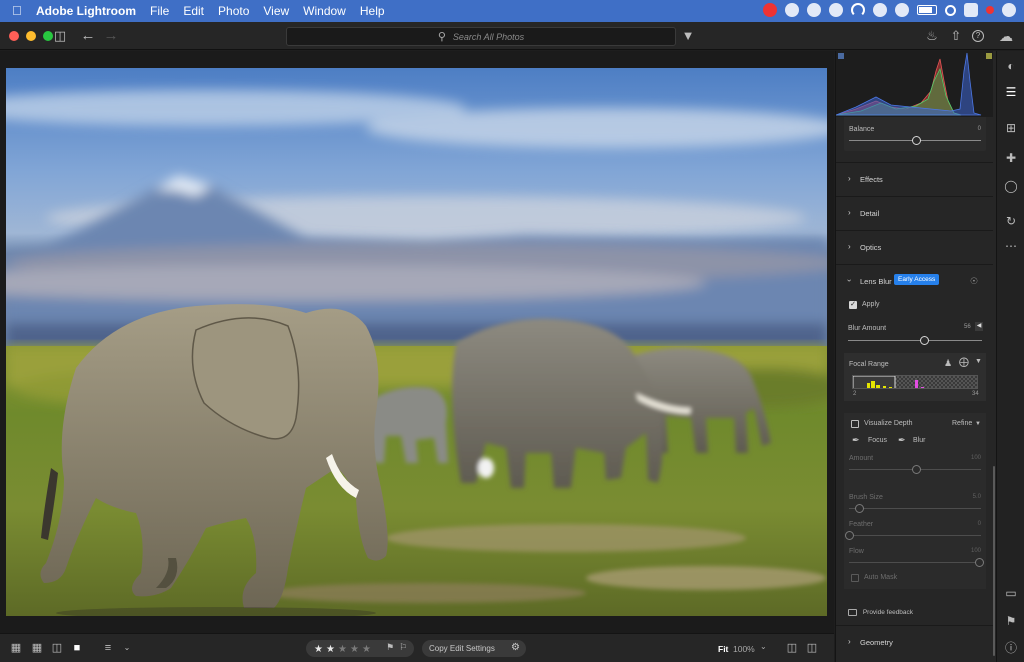  I want to click on more-icon: ⋯, so click(1011, 246).